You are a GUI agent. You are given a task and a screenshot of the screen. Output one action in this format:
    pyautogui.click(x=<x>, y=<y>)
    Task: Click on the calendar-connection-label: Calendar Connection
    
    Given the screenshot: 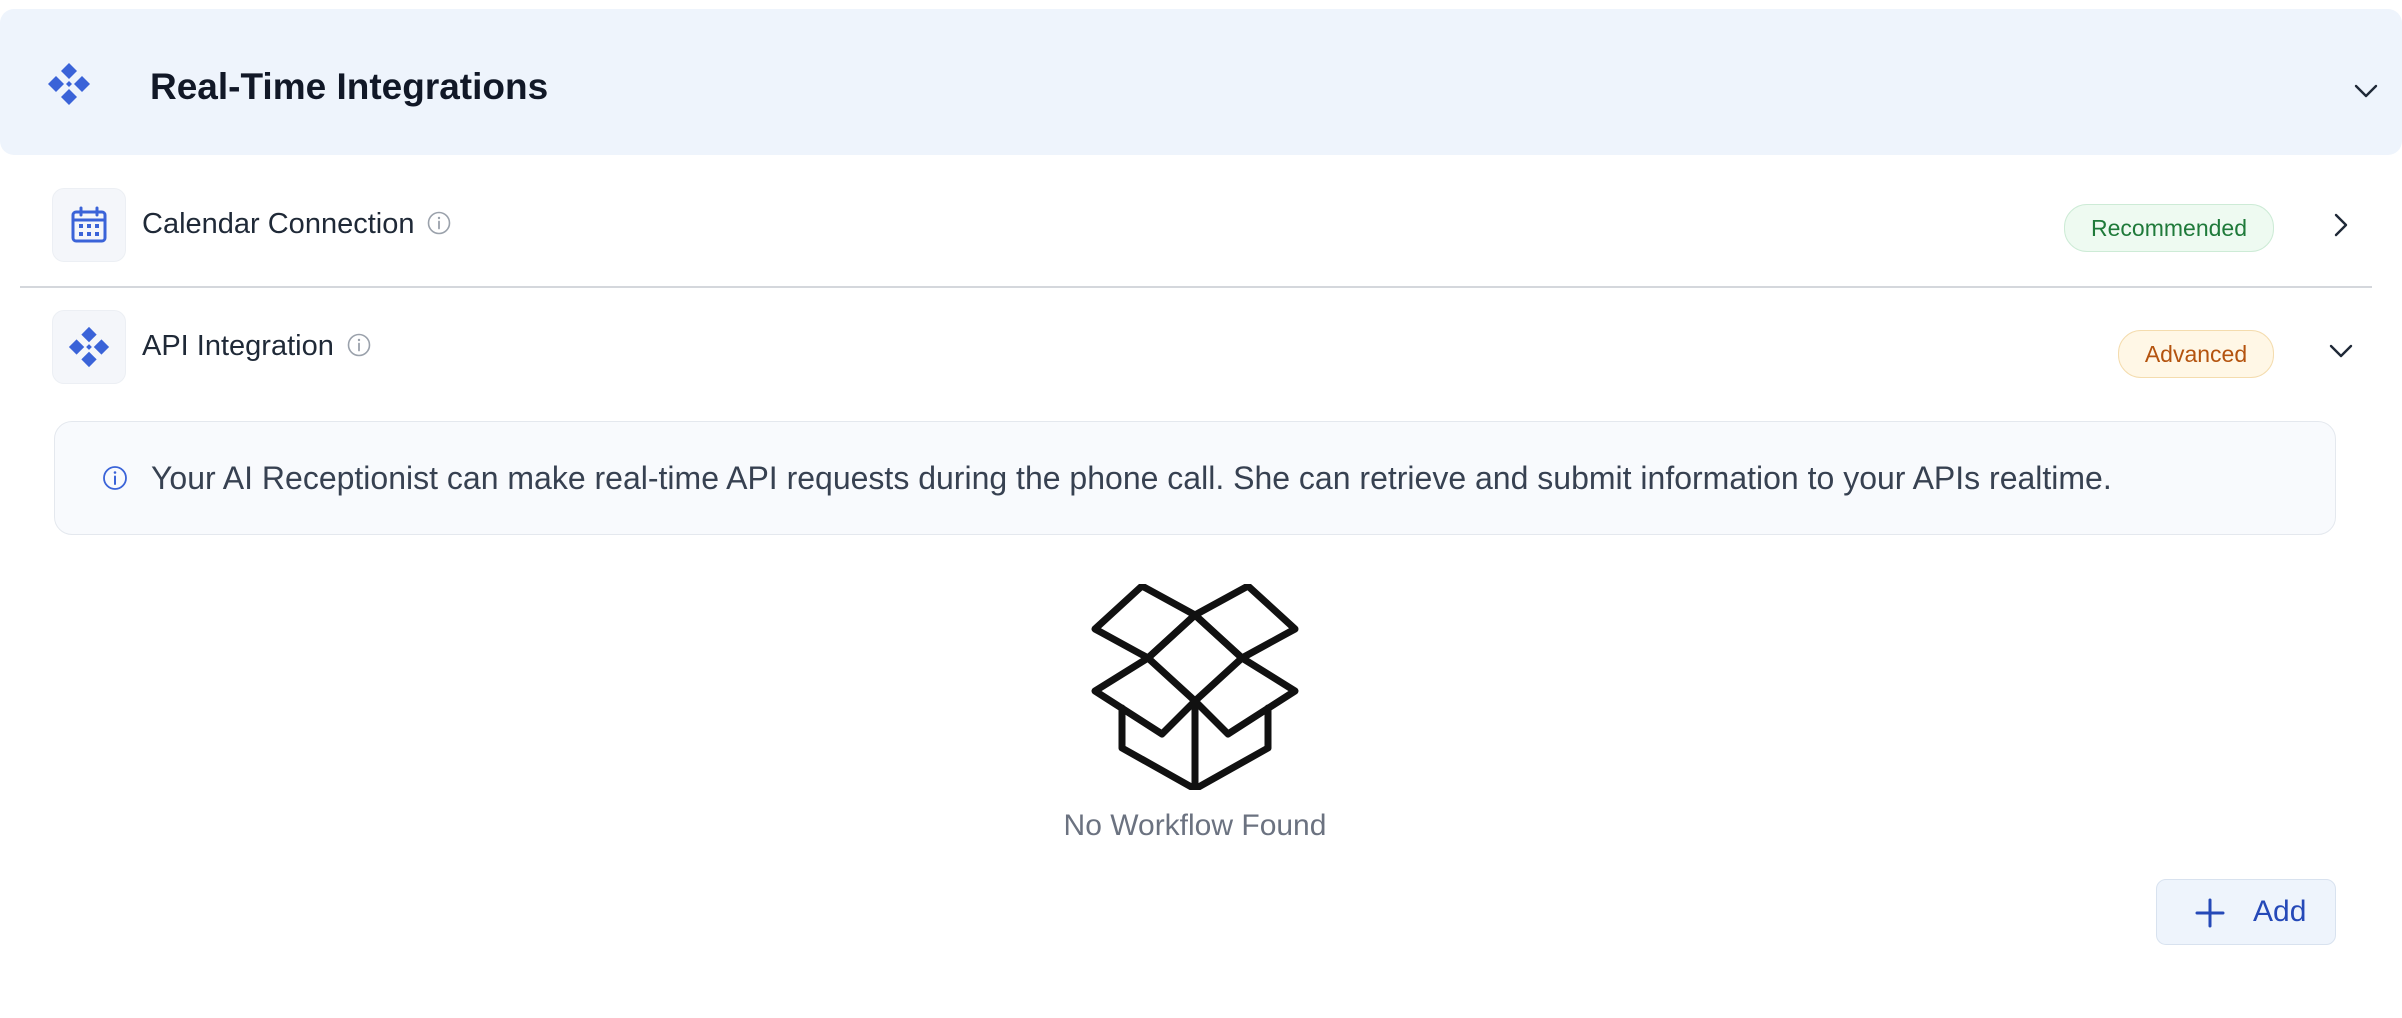 What is the action you would take?
    pyautogui.click(x=278, y=224)
    